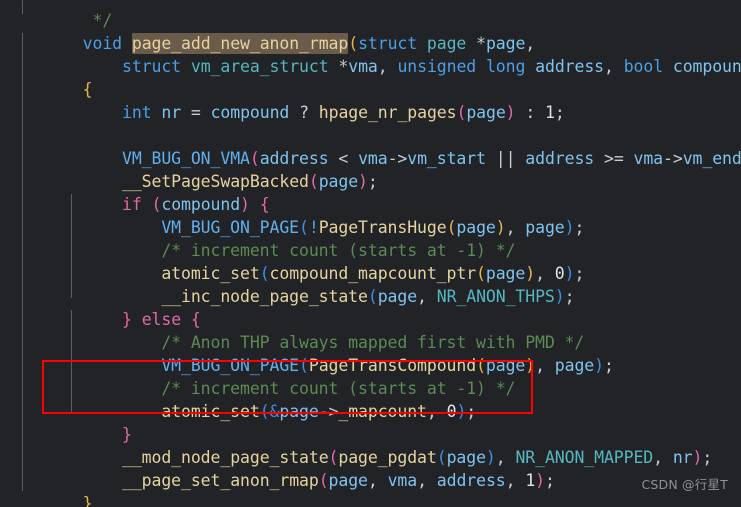 The width and height of the screenshot is (741, 507). I want to click on code-token-brace: }, so click(87, 500).